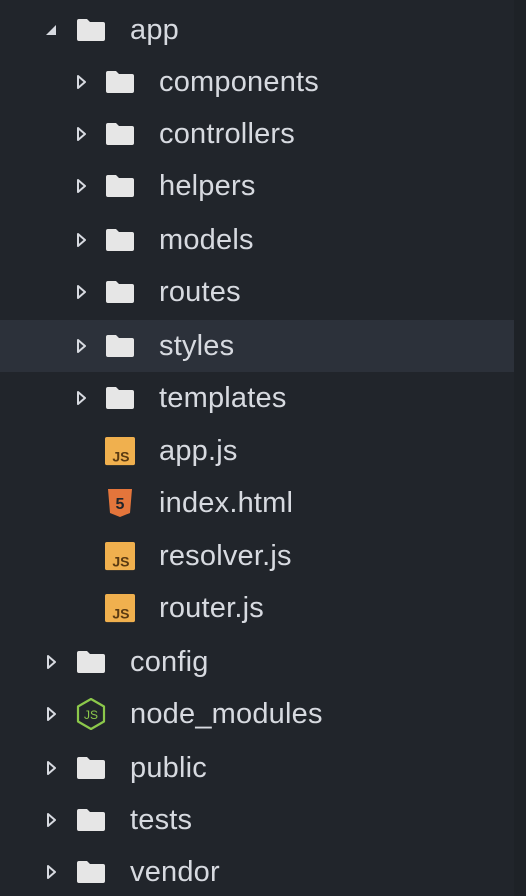  I want to click on tree-item-label: index.html, so click(226, 503).